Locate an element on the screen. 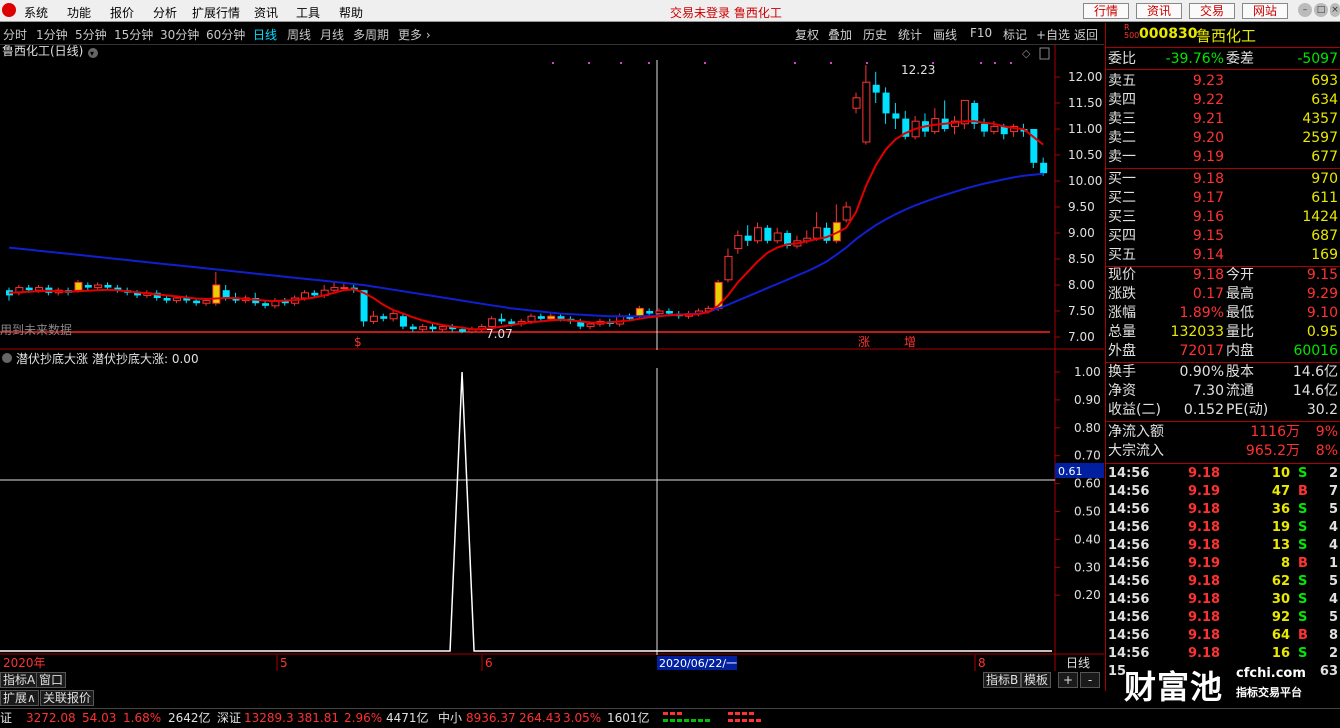  period-30min: 30分钟 is located at coordinates (179, 34).